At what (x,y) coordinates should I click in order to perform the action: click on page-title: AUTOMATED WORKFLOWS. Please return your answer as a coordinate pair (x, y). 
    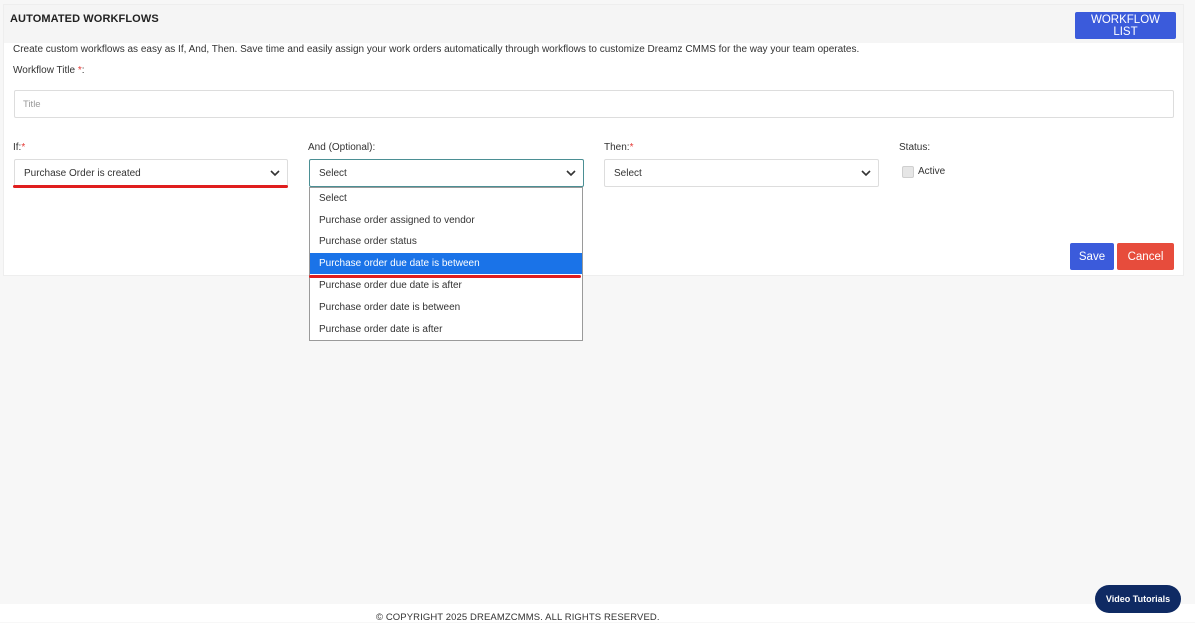
    Looking at the image, I should click on (84, 19).